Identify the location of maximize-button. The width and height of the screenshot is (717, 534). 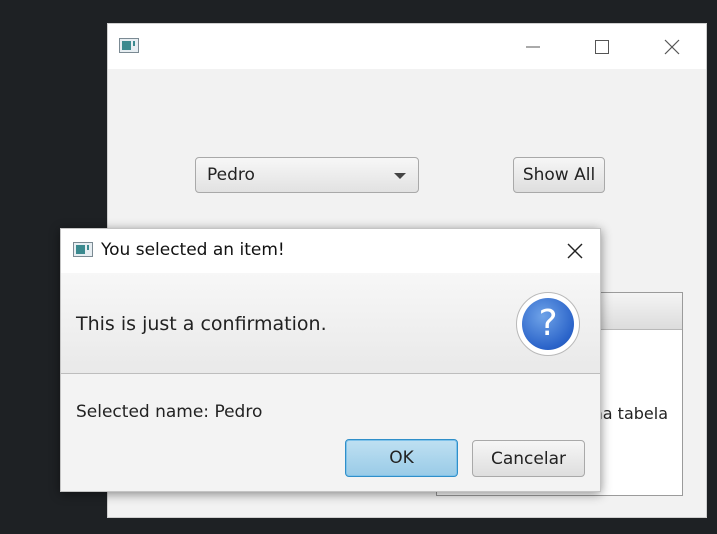
(602, 47).